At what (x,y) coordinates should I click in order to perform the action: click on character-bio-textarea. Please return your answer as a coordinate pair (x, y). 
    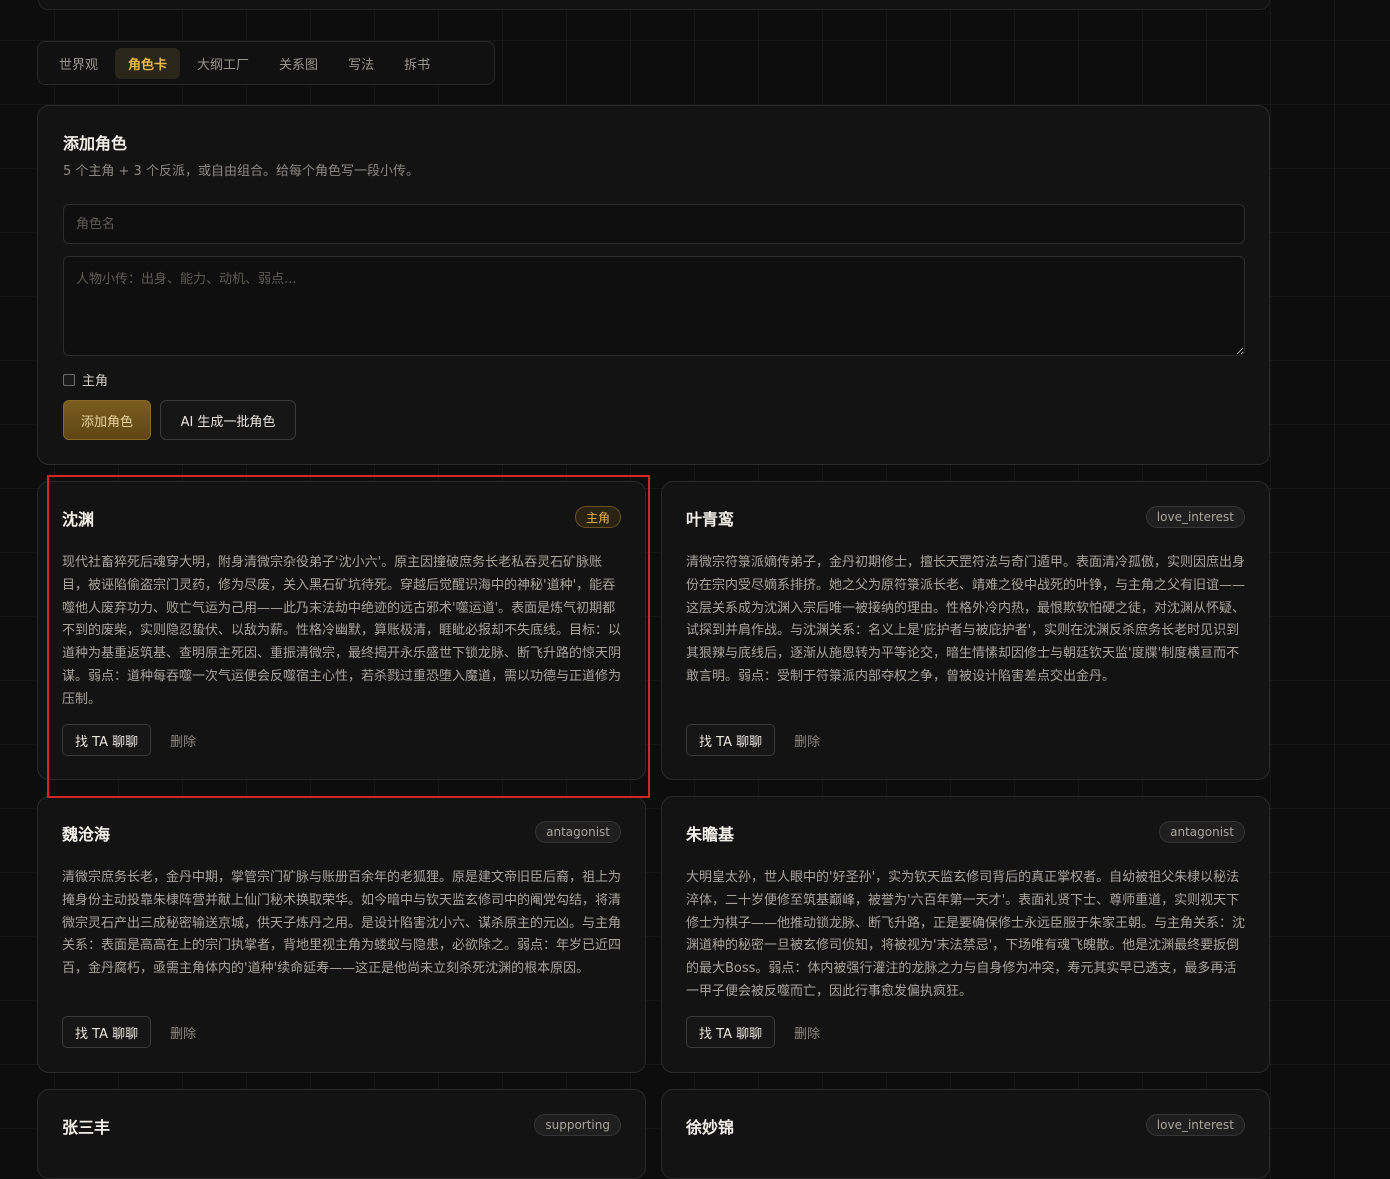
    Looking at the image, I should click on (654, 306).